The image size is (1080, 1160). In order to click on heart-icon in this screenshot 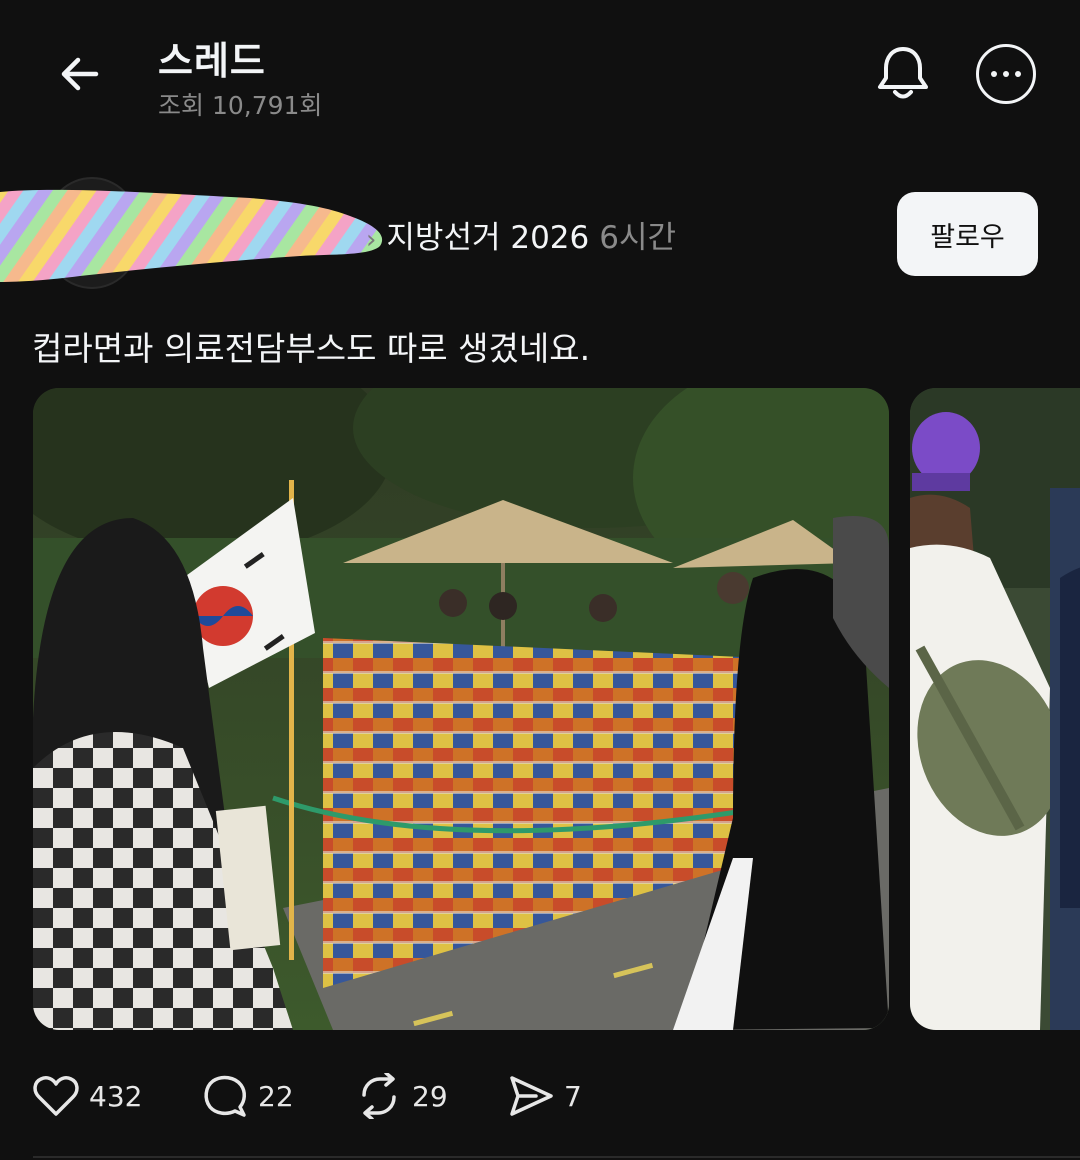, I will do `click(56, 1096)`.